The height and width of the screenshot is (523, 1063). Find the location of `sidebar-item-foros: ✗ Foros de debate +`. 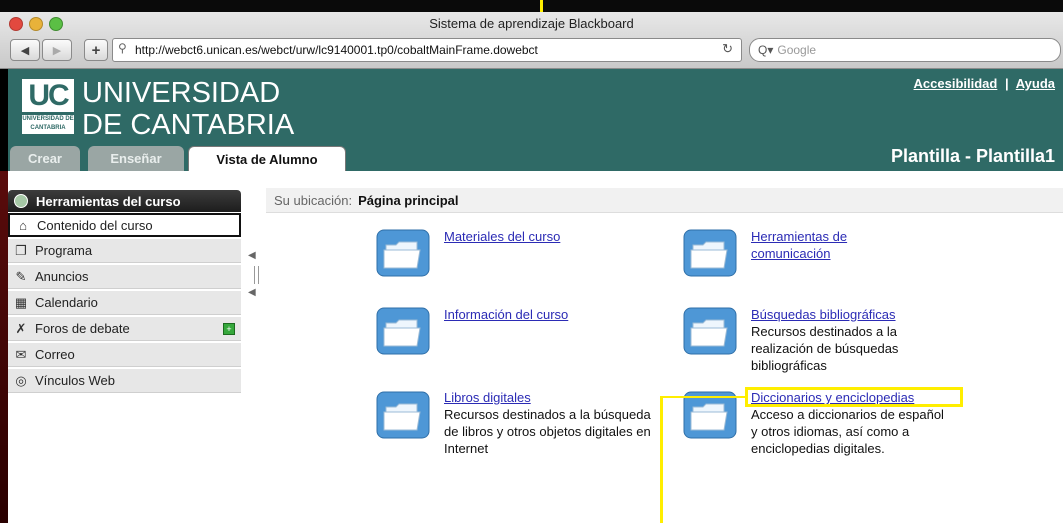

sidebar-item-foros: ✗ Foros de debate + is located at coordinates (124, 329).